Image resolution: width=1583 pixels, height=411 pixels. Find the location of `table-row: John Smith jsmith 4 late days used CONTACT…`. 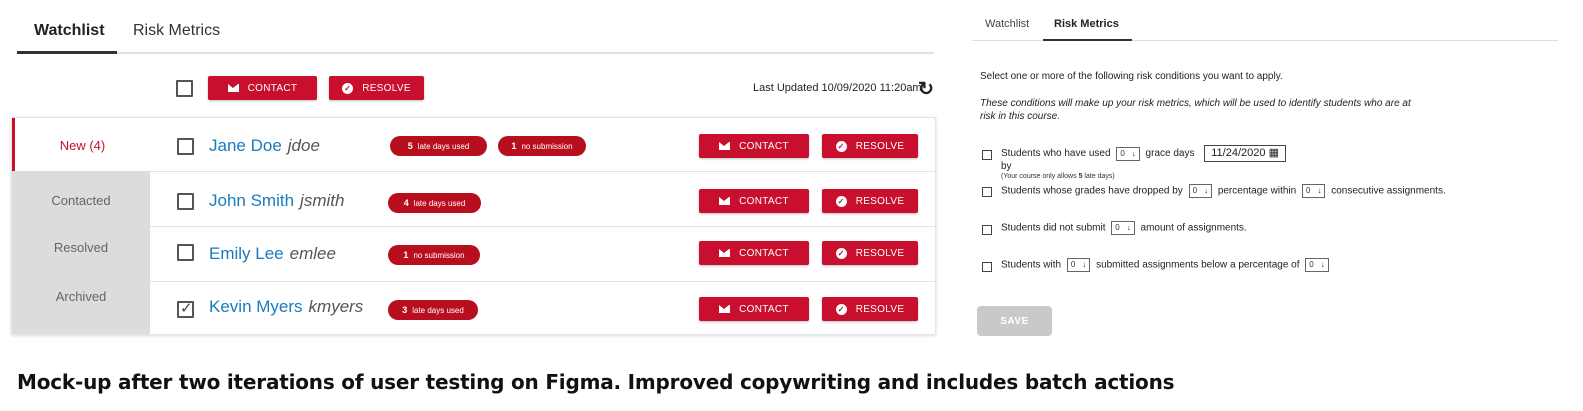

table-row: John Smith jsmith 4 late days used CONTACT… is located at coordinates (543, 200).